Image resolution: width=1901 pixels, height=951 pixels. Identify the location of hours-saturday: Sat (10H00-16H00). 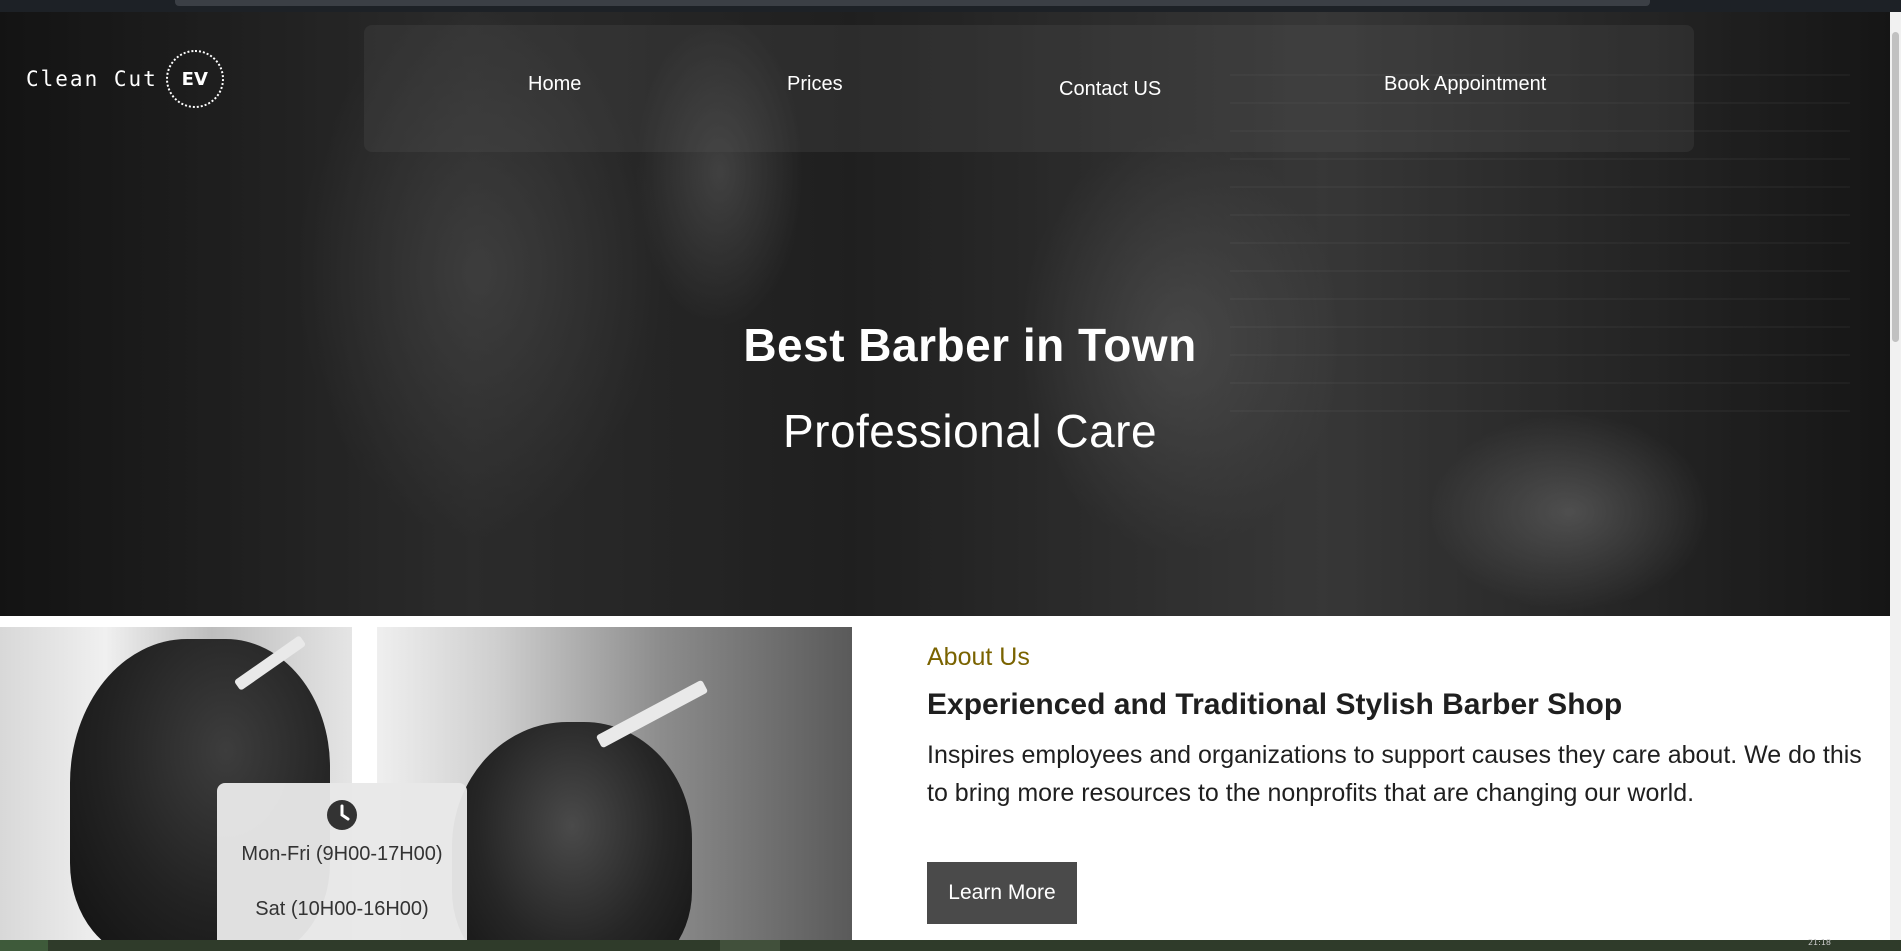
(342, 909).